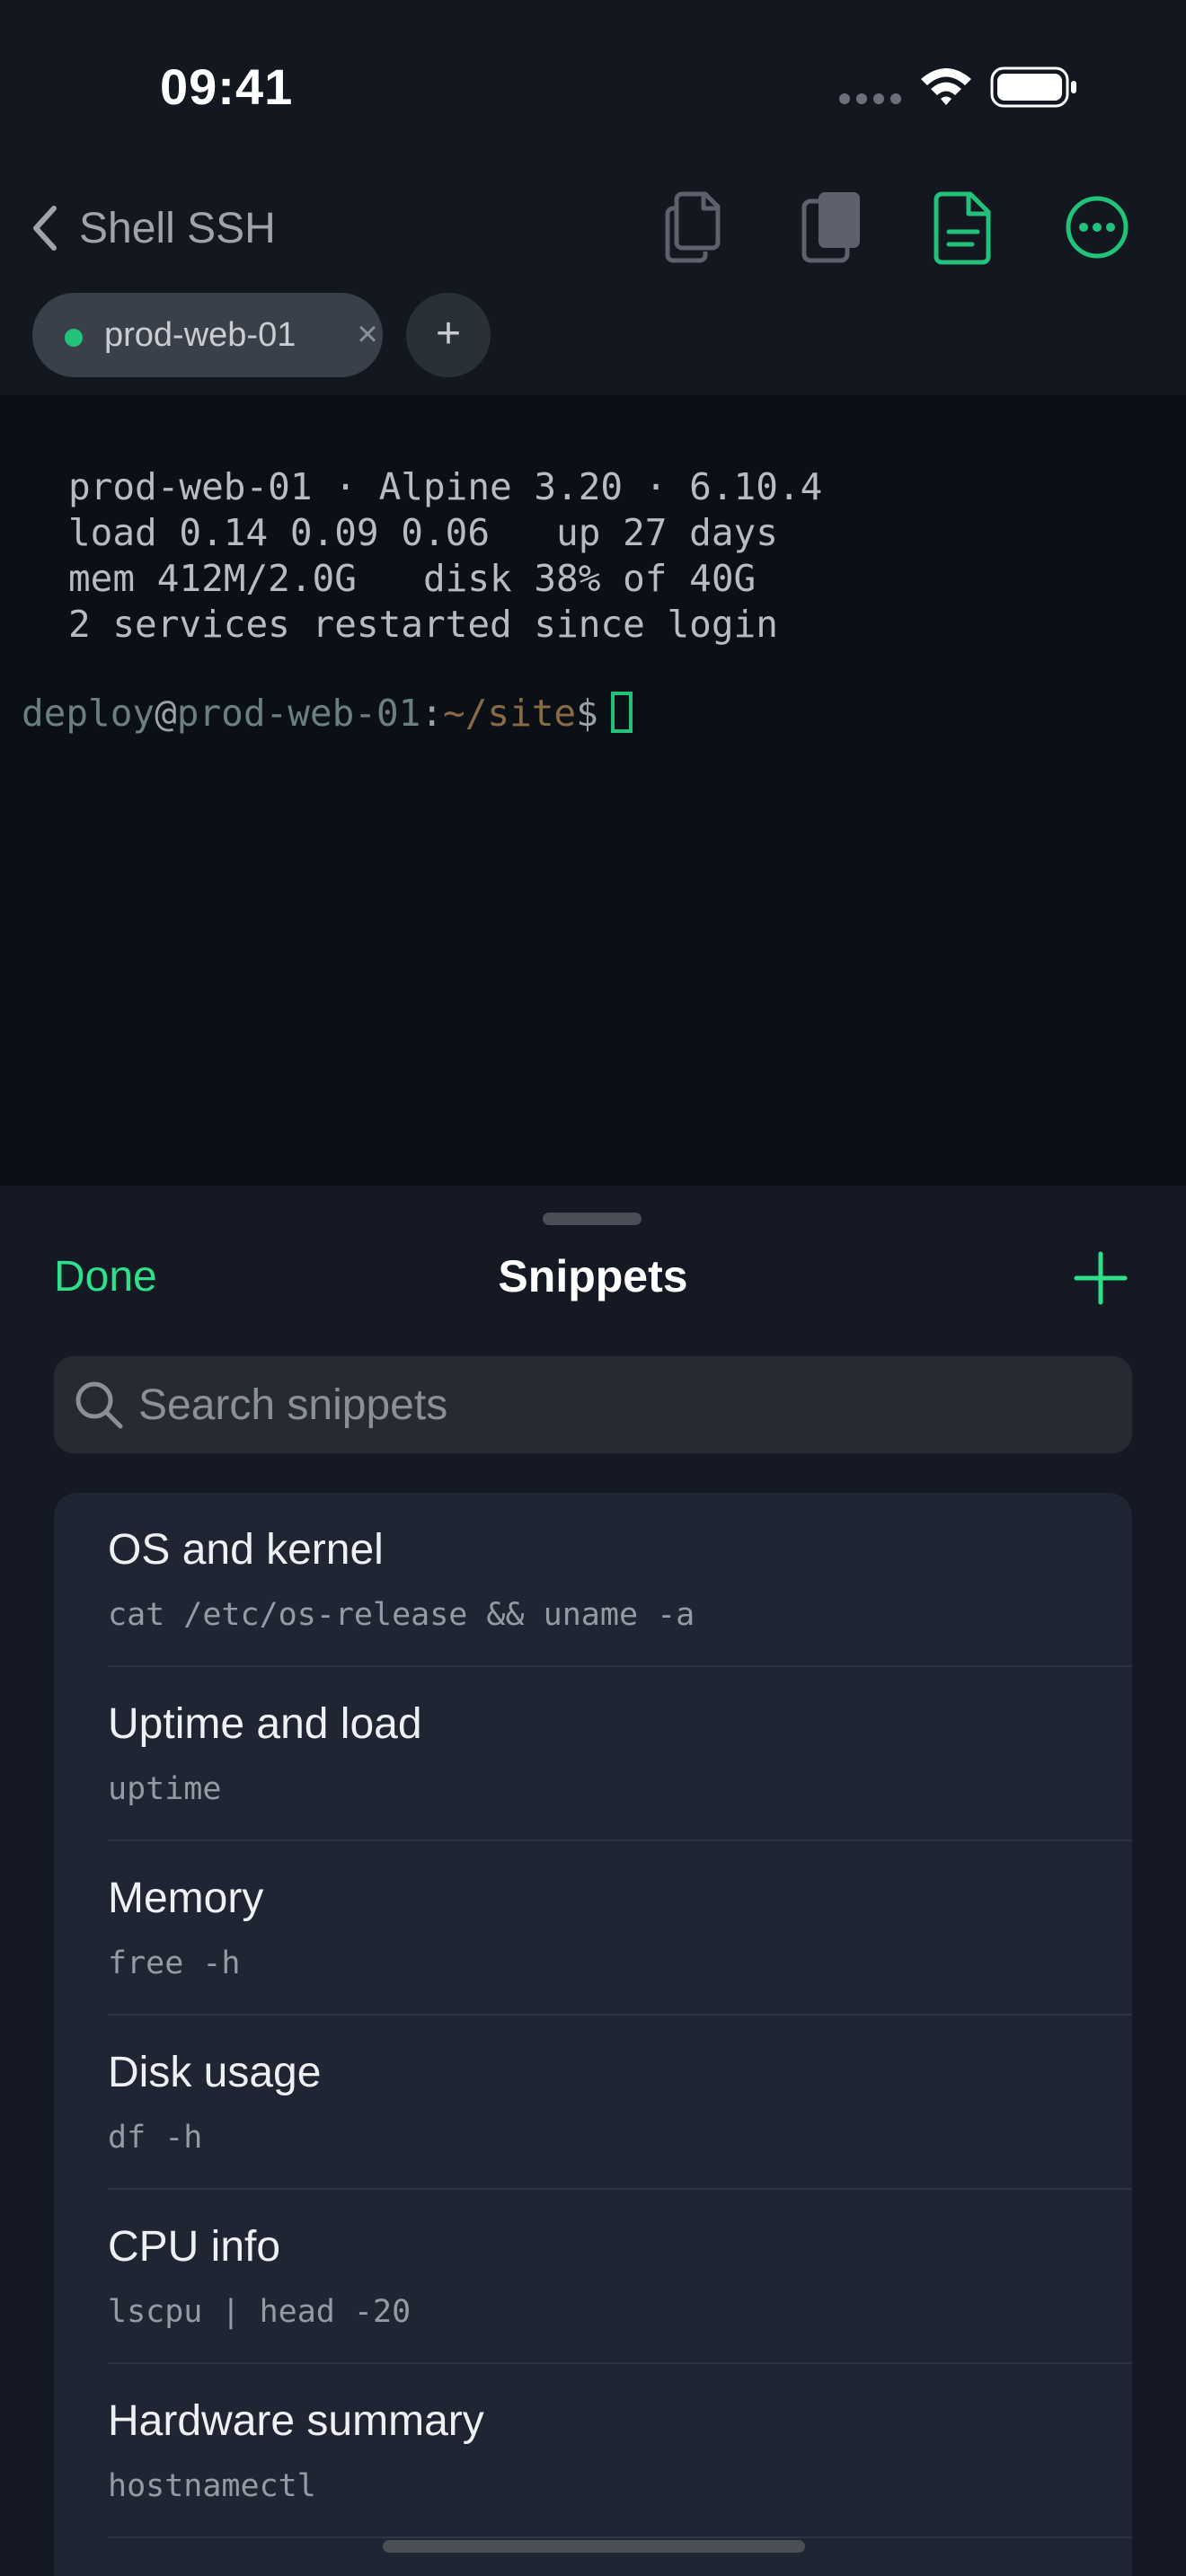 This screenshot has height=2576, width=1186. I want to click on new-tab-button: +, so click(448, 335).